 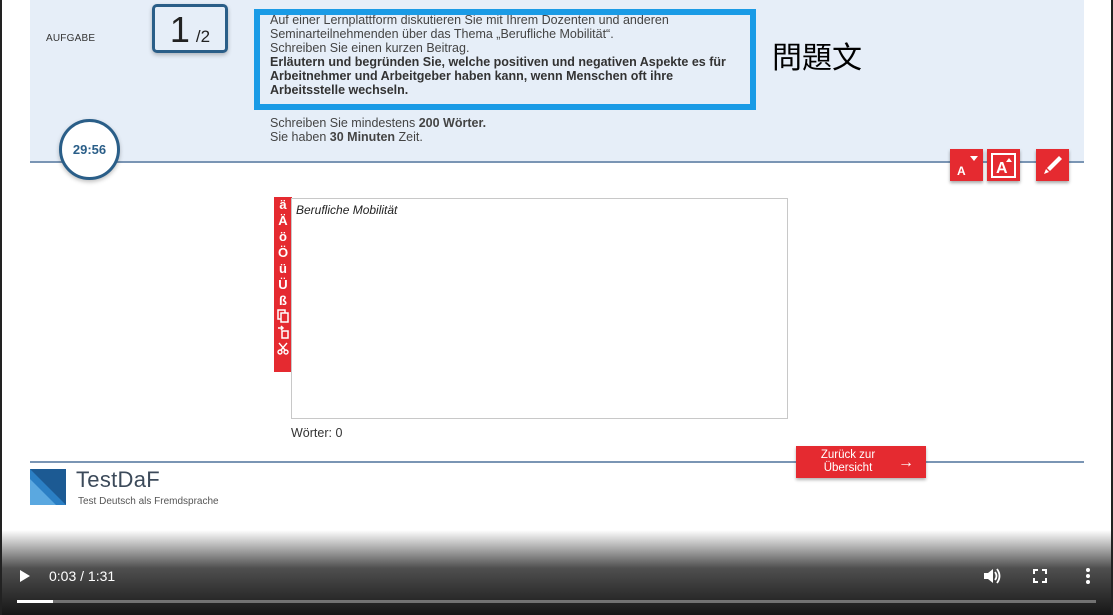 I want to click on header-divider, so click(x=557, y=162).